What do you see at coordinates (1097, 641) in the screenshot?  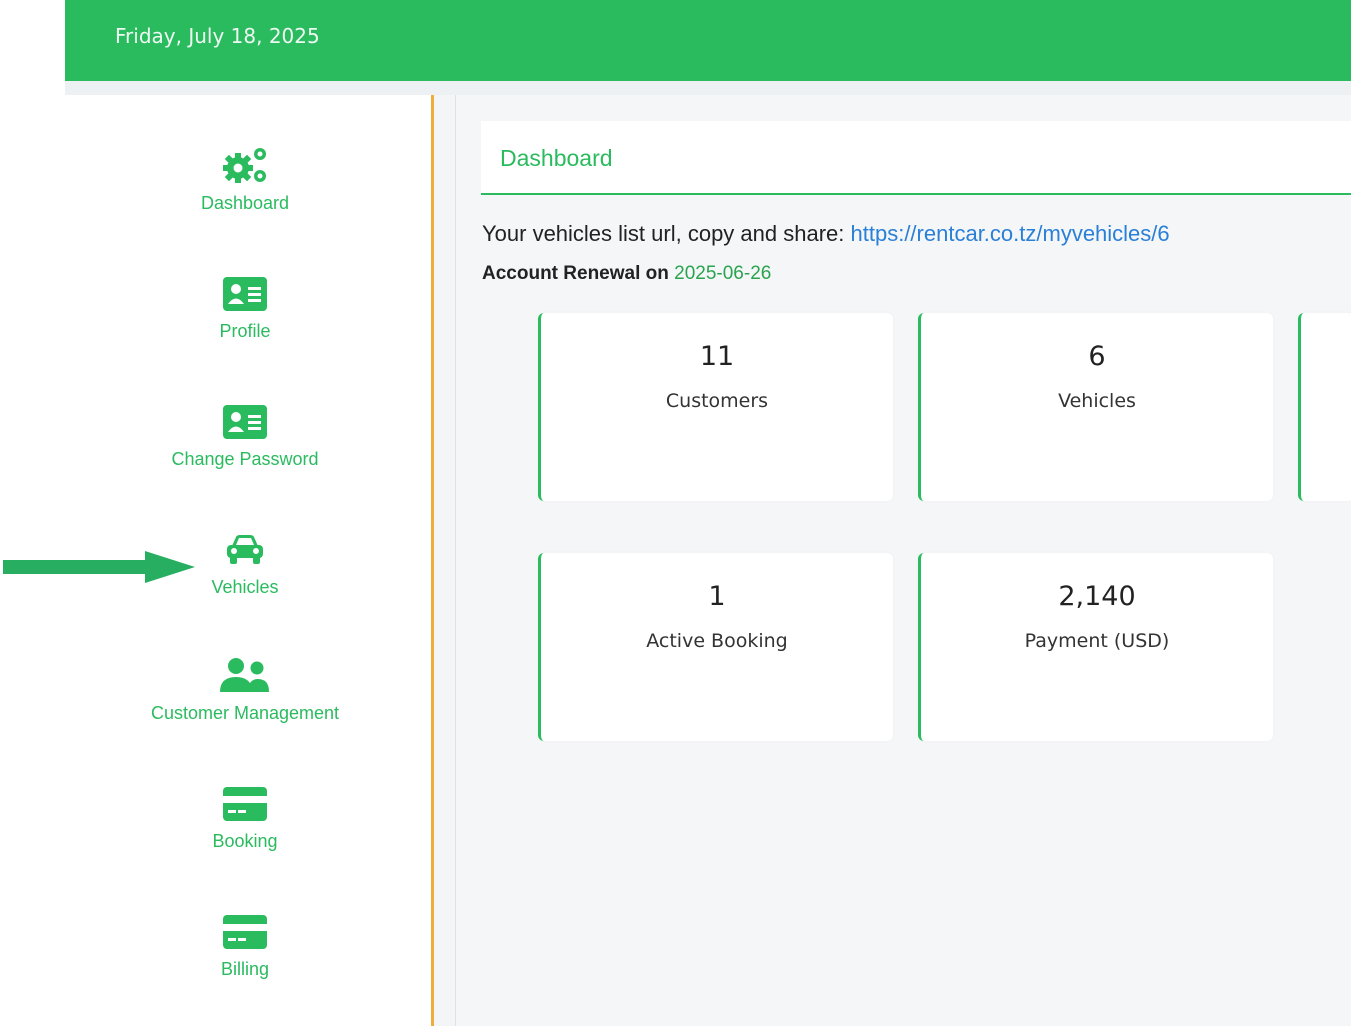 I see `stat-label: Payment (USD)` at bounding box center [1097, 641].